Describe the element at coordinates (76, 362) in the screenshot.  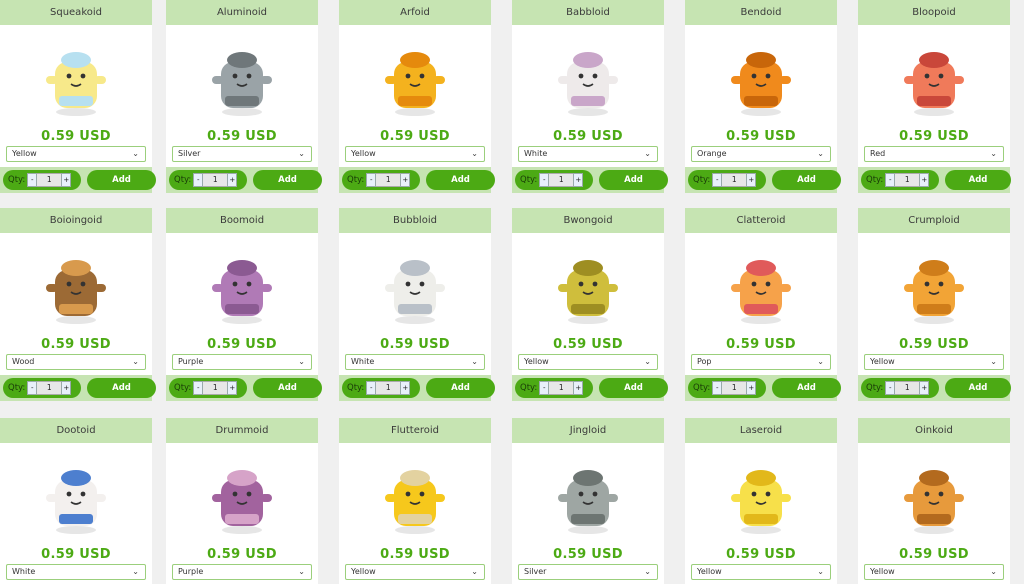
I see `color-select: Wood ⌄` at that location.